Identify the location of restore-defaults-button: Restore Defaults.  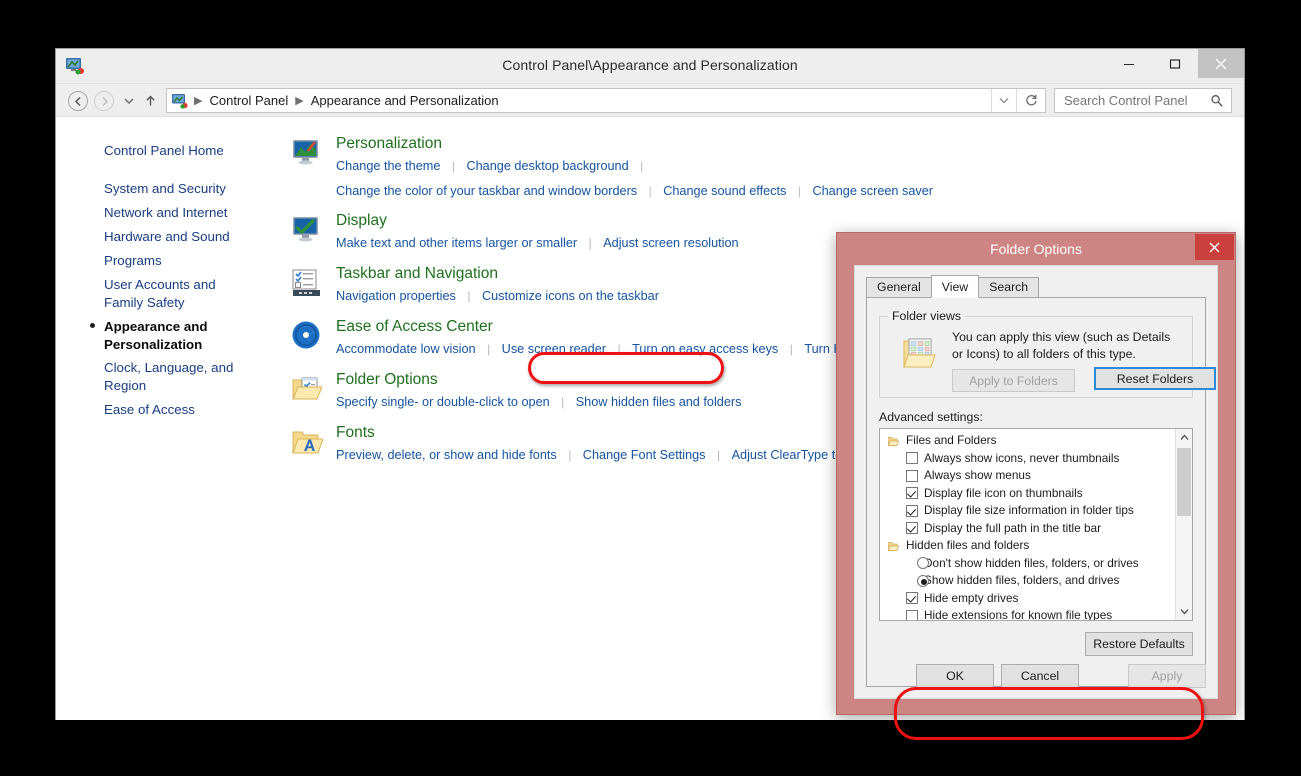
(1139, 644).